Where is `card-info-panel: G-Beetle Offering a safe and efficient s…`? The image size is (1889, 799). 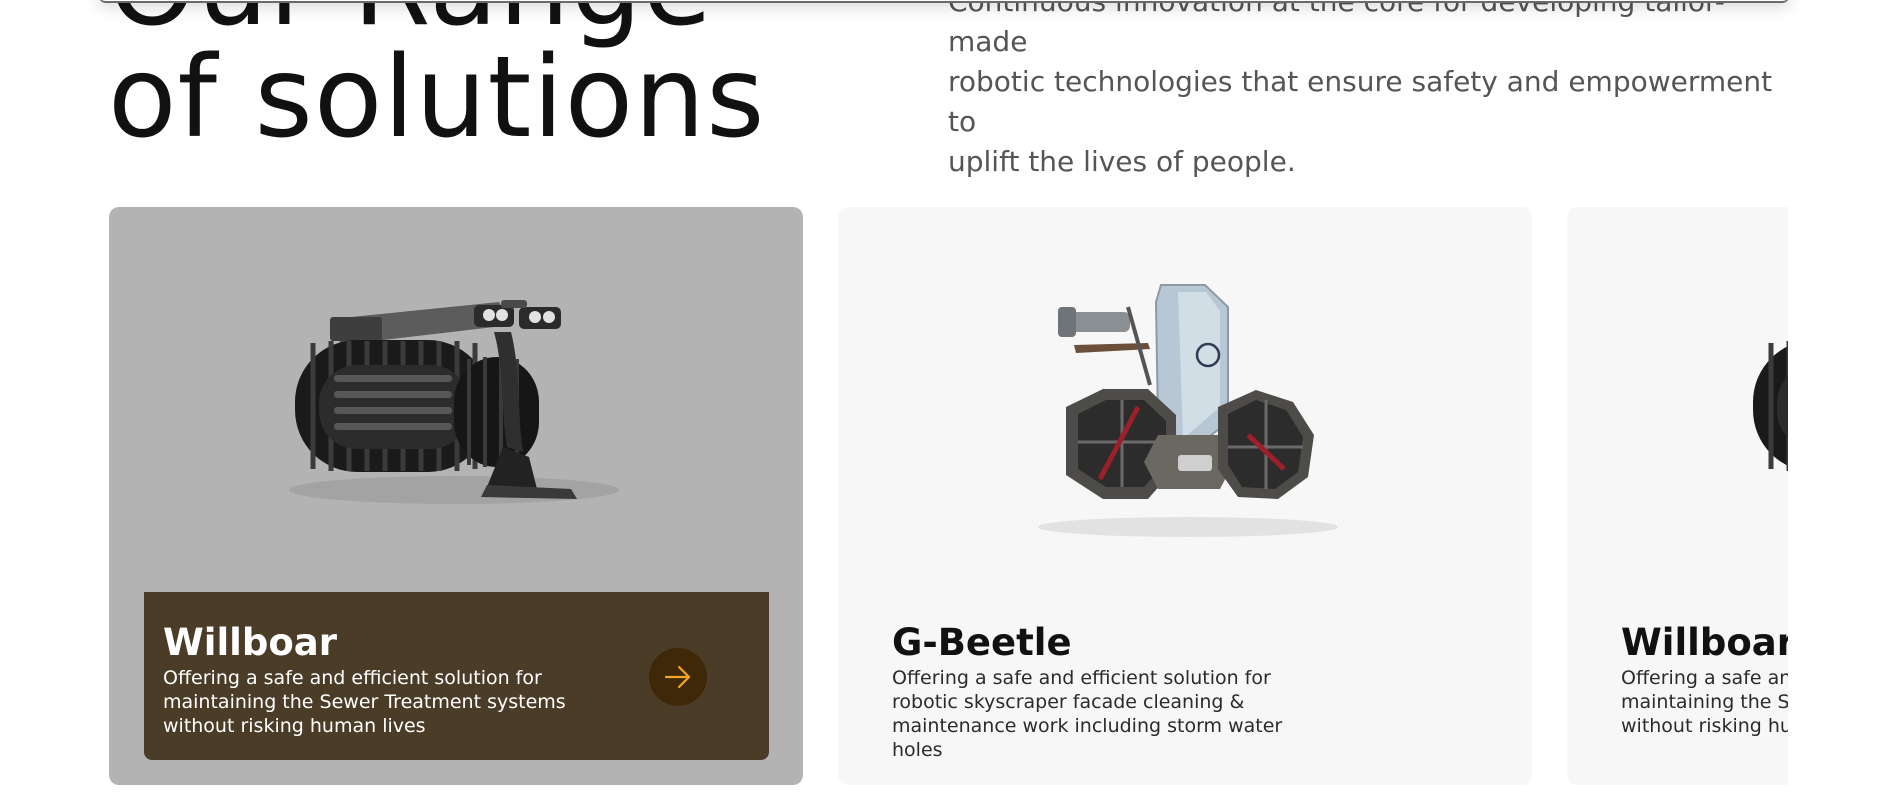
card-info-panel: G-Beetle Offering a safe and efficient s… is located at coordinates (1185, 677).